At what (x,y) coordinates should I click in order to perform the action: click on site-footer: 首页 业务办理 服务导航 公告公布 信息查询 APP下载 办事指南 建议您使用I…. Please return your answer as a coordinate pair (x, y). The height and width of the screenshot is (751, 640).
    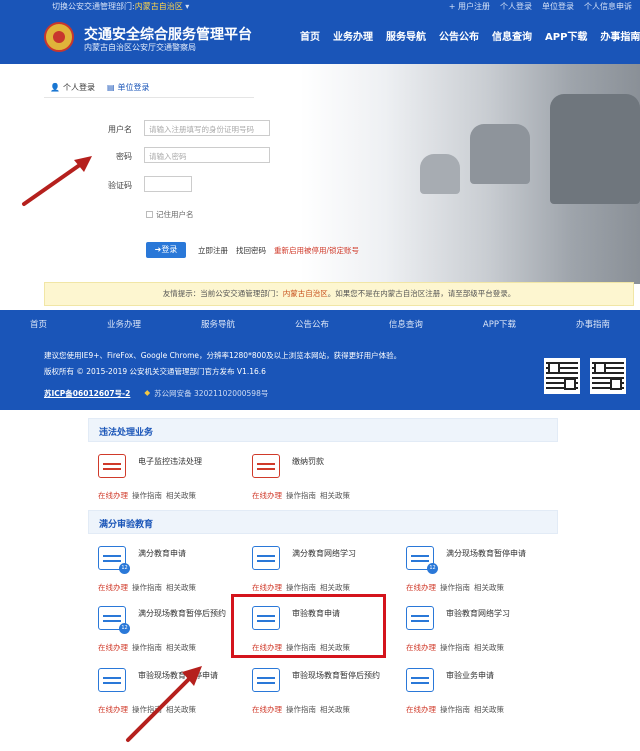
    Looking at the image, I should click on (320, 360).